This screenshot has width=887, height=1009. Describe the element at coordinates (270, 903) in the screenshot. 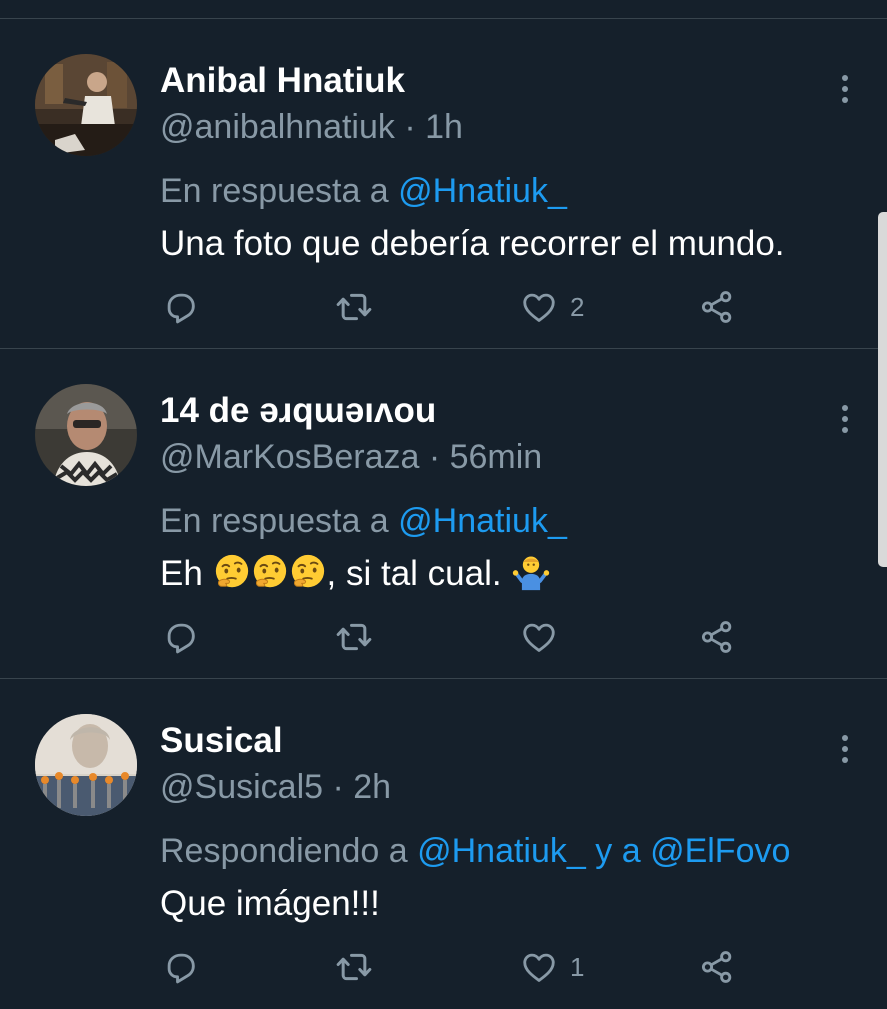

I see `tweet-text: Que imágen!!!` at that location.